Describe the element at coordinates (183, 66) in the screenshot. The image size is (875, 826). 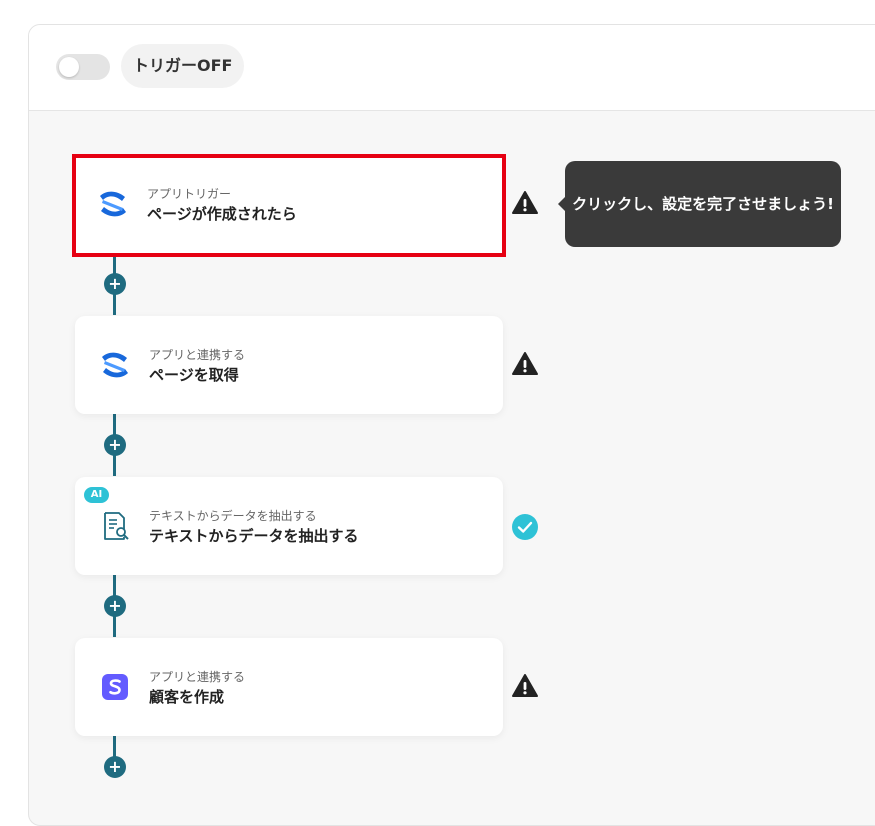
I see `trigger-status-label: トリガーOFF` at that location.